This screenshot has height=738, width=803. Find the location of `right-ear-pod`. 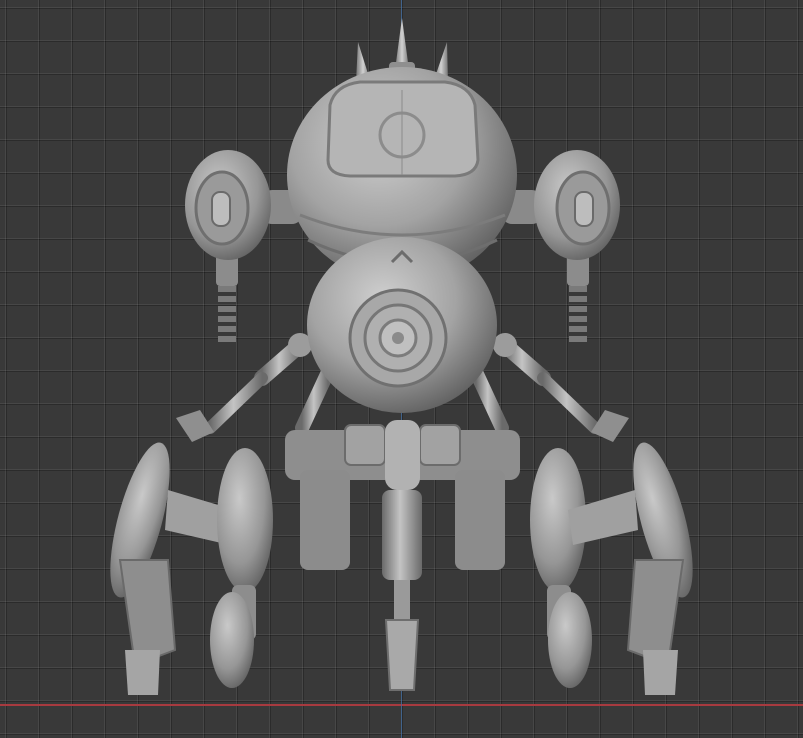

right-ear-pod is located at coordinates (561, 246).